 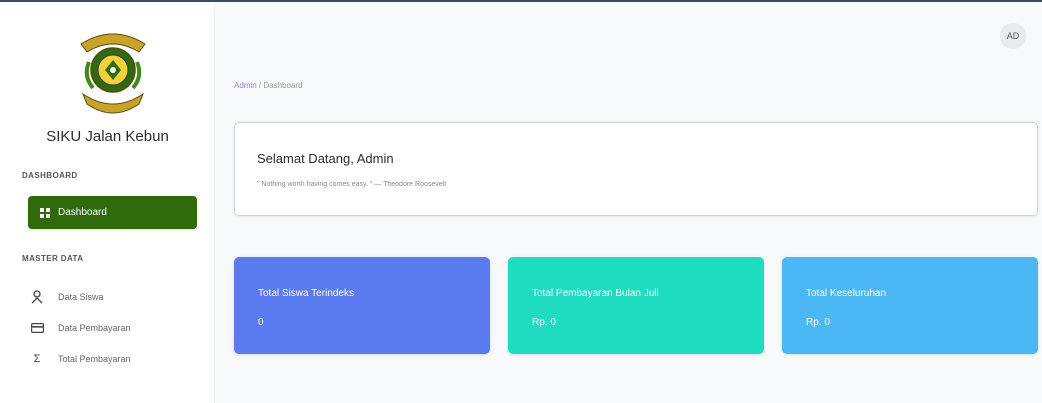 I want to click on sidebar-item-total-pembayaran: Σ Total Pembayaran, so click(x=80, y=359).